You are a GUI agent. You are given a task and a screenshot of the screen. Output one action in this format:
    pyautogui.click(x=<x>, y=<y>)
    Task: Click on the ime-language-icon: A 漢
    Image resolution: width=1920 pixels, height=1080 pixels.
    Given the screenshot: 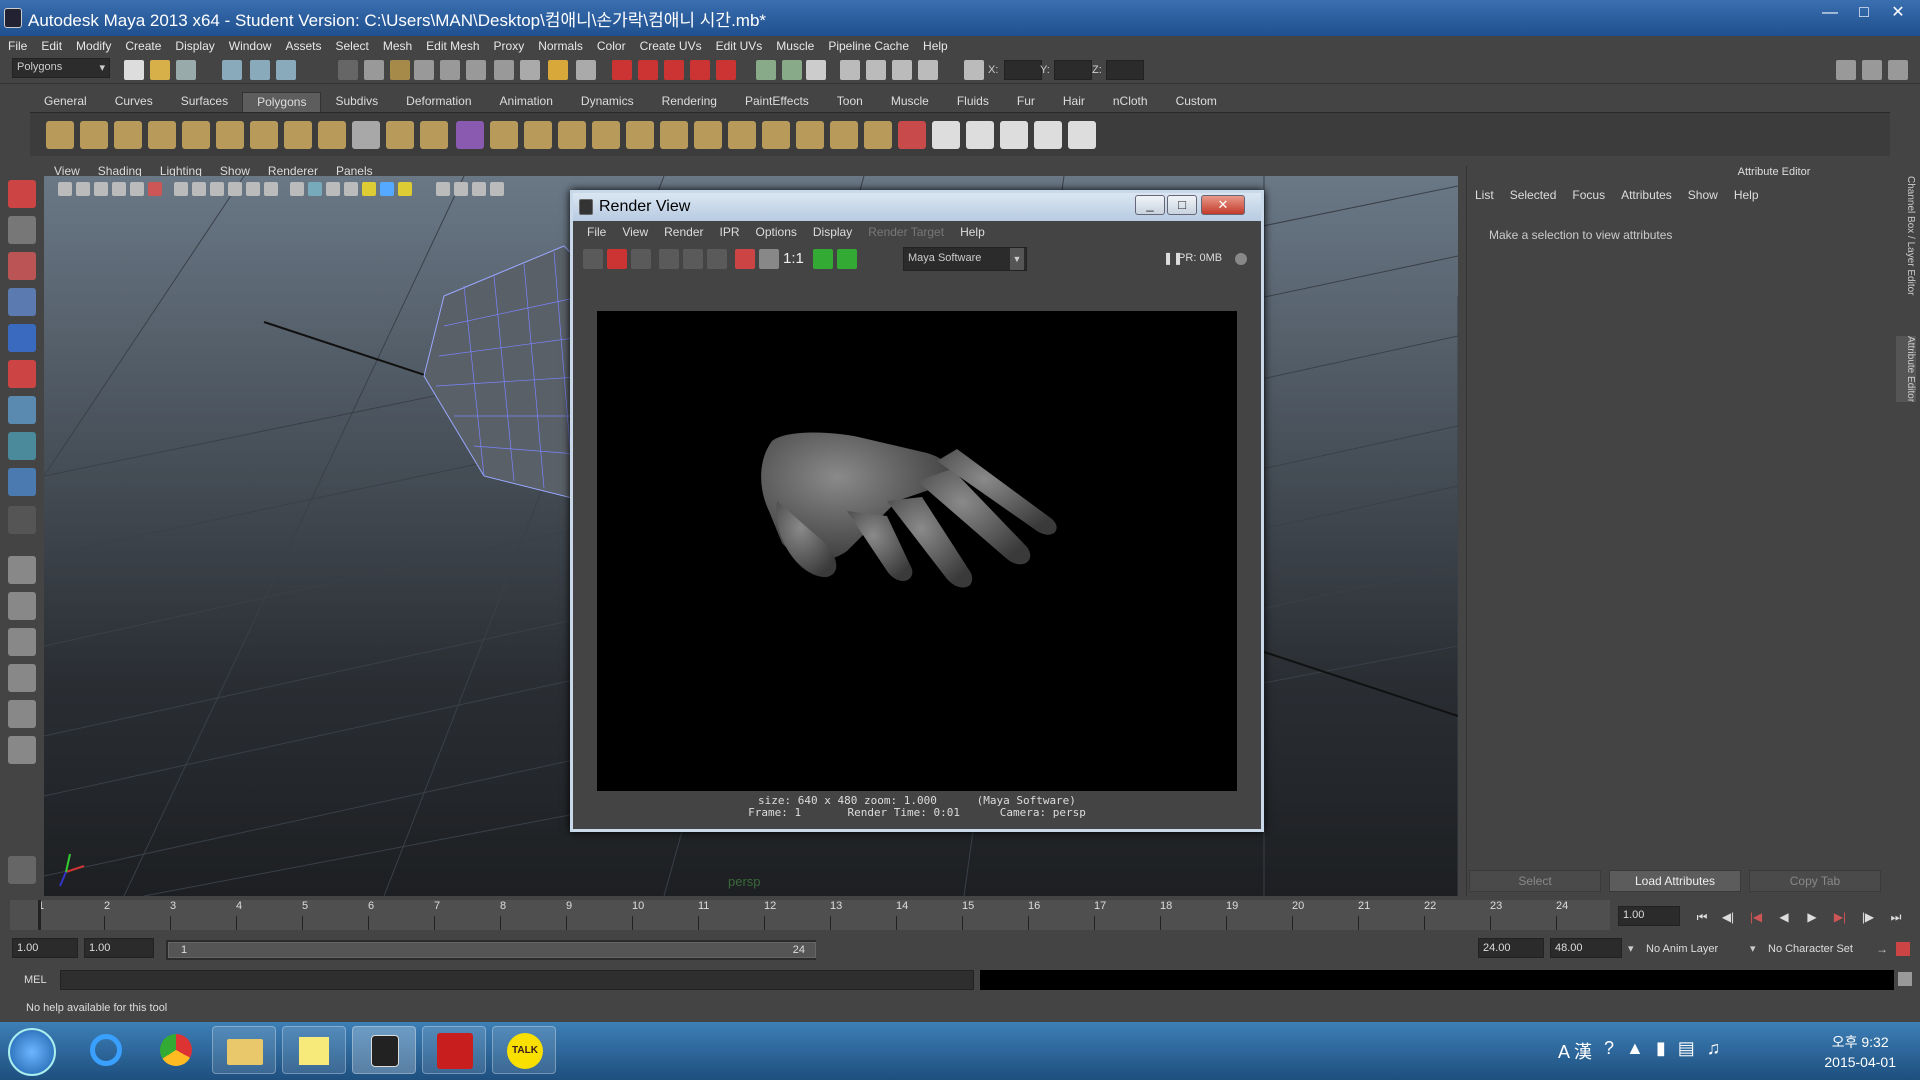 What is the action you would take?
    pyautogui.click(x=1575, y=1051)
    